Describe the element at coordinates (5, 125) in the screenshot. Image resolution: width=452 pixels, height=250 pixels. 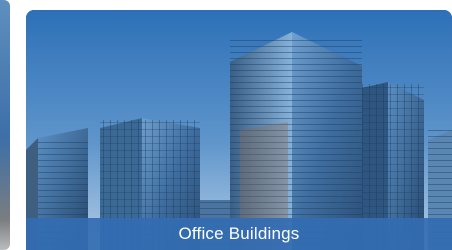
I see `previous-card-edge` at that location.